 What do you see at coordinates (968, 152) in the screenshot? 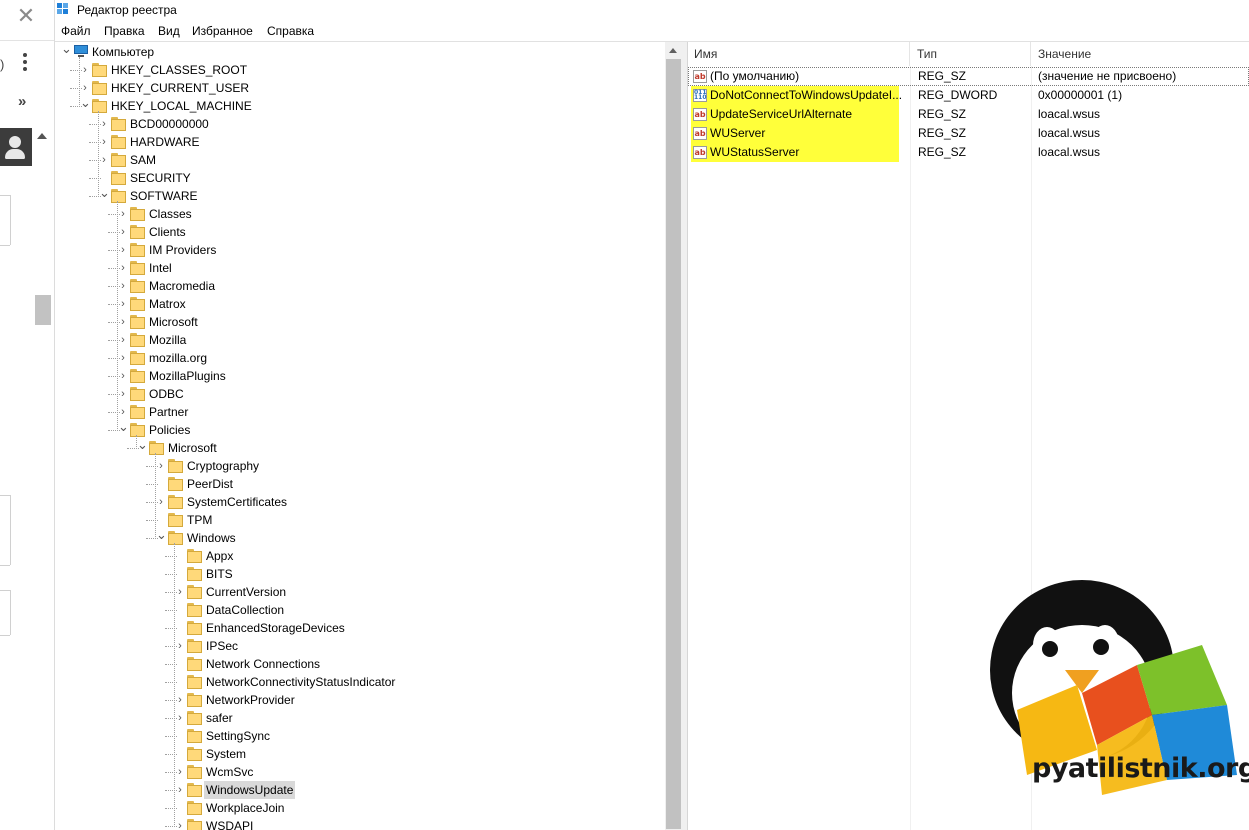
I see `value-row: ab WUStatusServer REG_SZ loacal.wsus` at bounding box center [968, 152].